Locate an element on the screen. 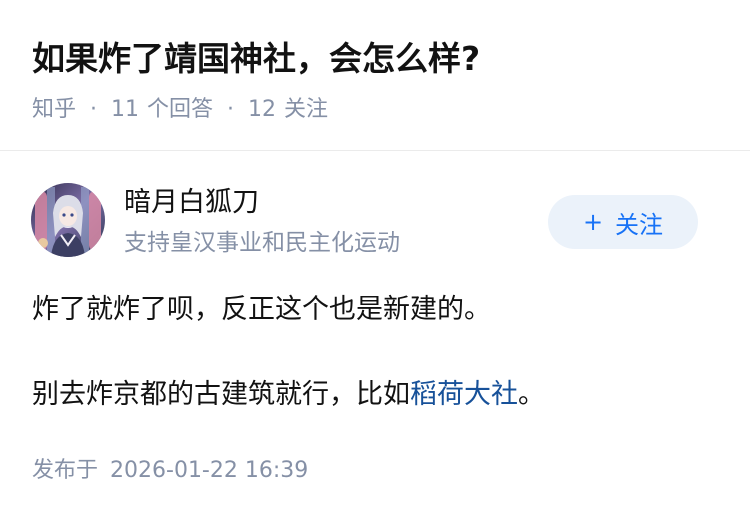  publish-time: 发布于 2026-01-22 16:39 is located at coordinates (170, 471).